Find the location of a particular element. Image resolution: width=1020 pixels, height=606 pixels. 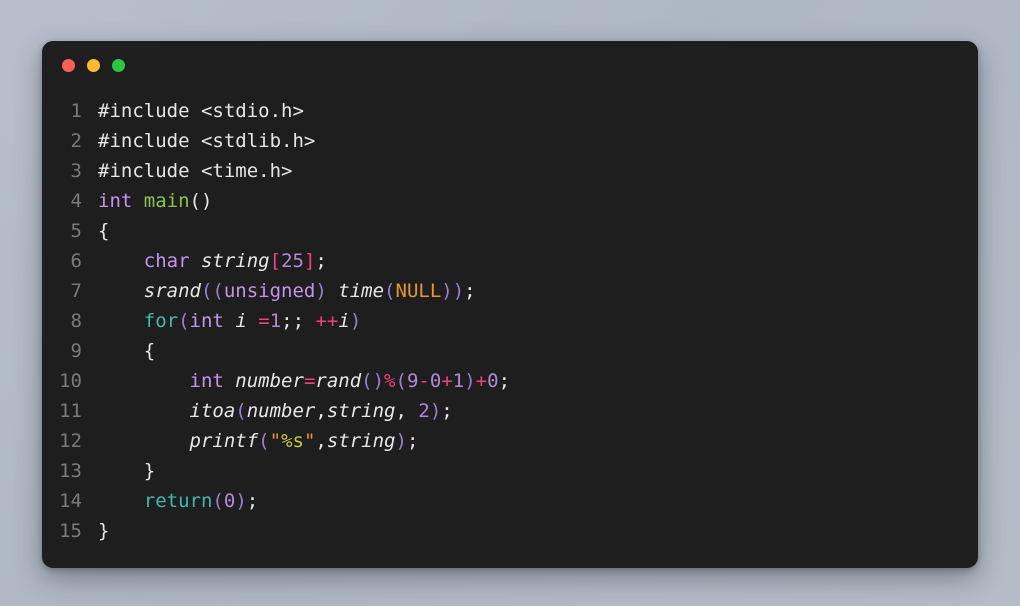

code-line: 3 #include <time.h> is located at coordinates (510, 171).